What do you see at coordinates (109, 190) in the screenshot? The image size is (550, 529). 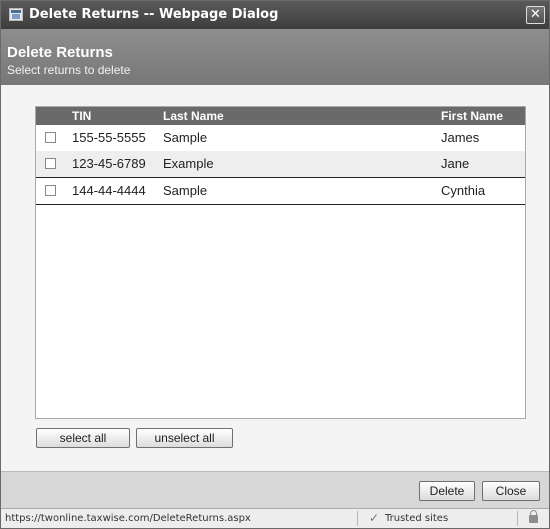 I see `cell-tin: 144-44-4444` at bounding box center [109, 190].